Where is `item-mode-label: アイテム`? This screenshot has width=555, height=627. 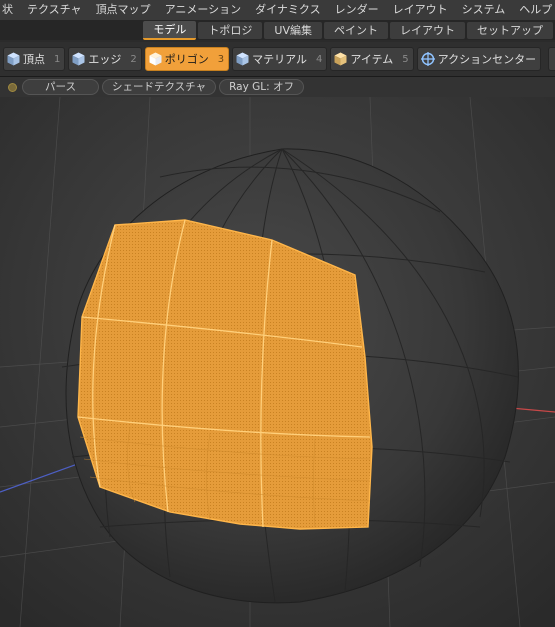 item-mode-label: アイテム is located at coordinates (372, 59).